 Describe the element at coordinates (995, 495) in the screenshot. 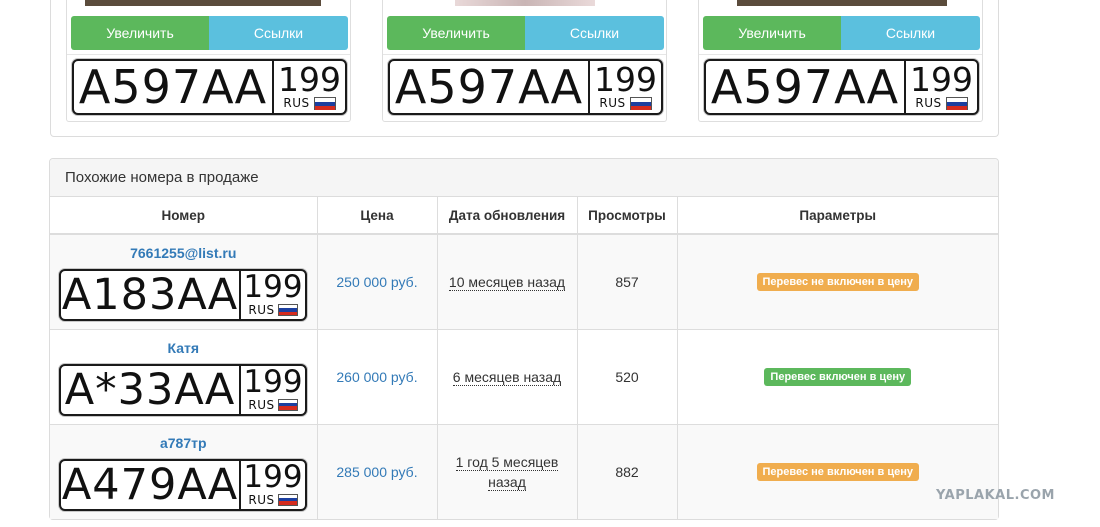

I see `watermark: YAPLAKAL.COM` at that location.